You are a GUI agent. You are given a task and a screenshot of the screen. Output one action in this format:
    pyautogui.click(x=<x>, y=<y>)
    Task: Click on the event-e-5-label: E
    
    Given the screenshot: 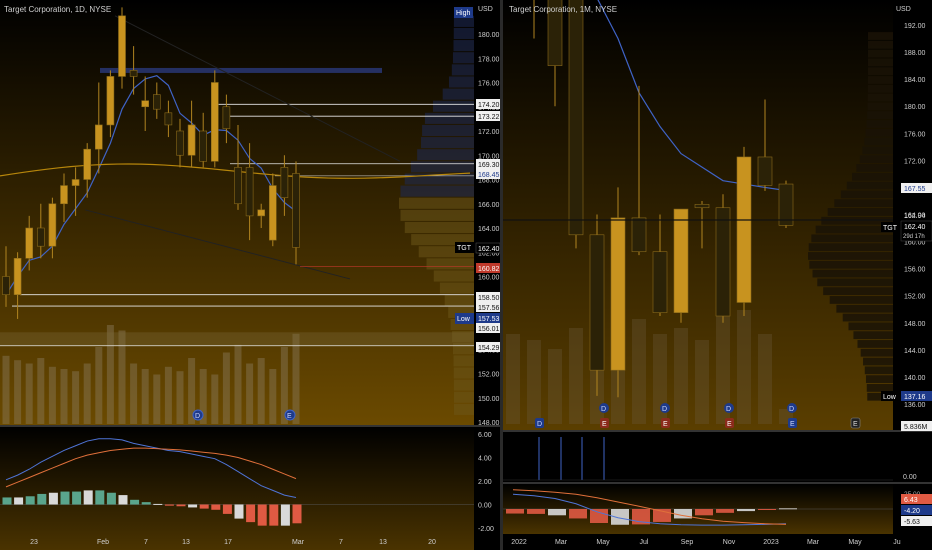 What is the action you would take?
    pyautogui.click(x=855, y=424)
    